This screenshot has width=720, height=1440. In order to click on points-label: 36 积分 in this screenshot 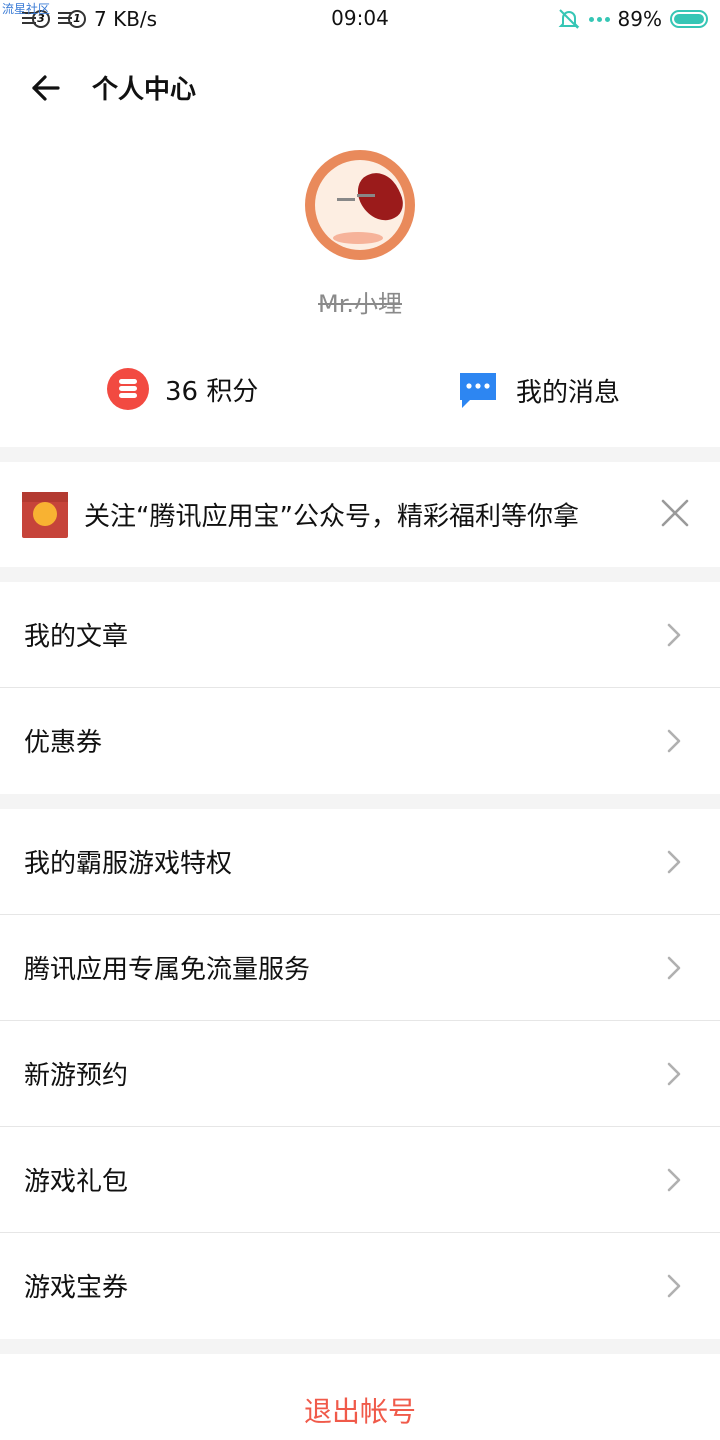, I will do `click(212, 391)`.